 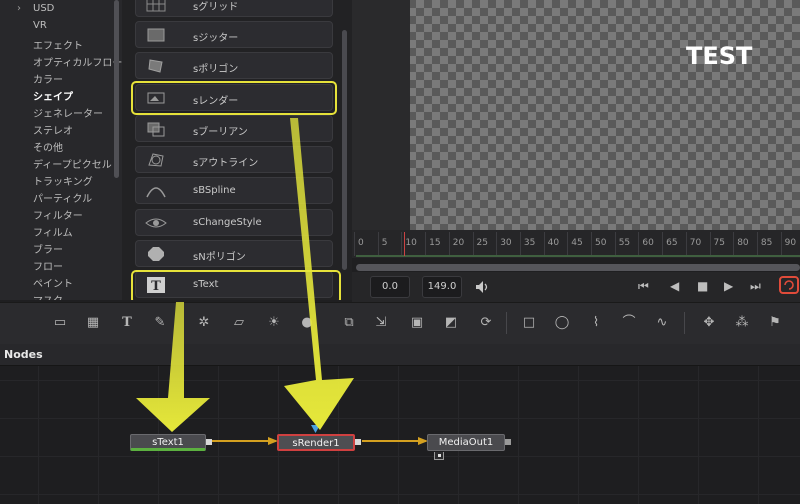 I want to click on skip-to-end-icon: ⏭, so click(x=755, y=286).